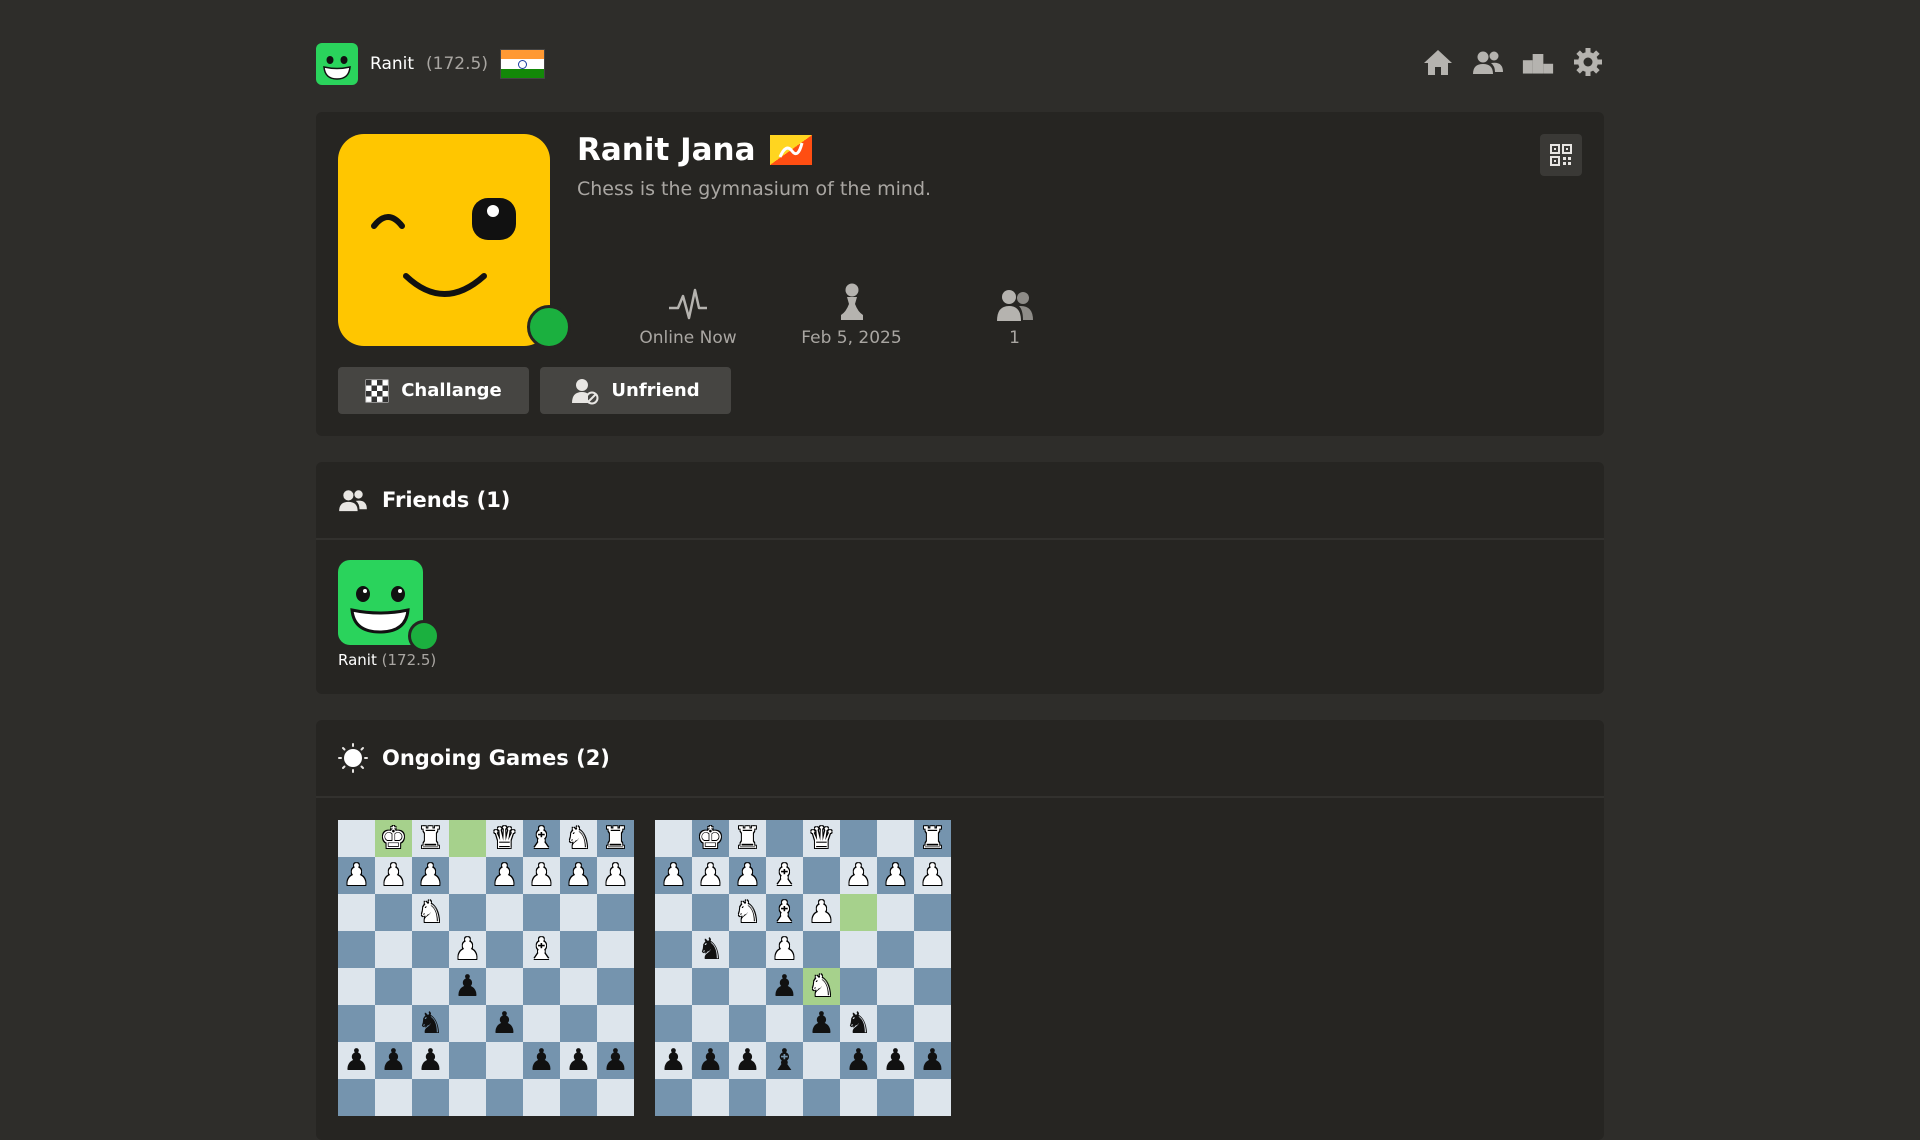 Image resolution: width=1920 pixels, height=1140 pixels. What do you see at coordinates (451, 390) in the screenshot?
I see `challenge-button-label: Challange` at bounding box center [451, 390].